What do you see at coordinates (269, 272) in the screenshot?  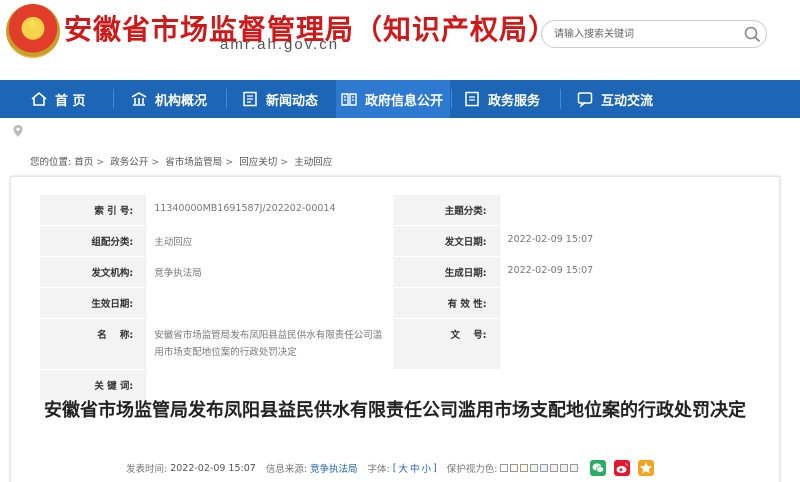 I see `org-value: 竞争执法局` at bounding box center [269, 272].